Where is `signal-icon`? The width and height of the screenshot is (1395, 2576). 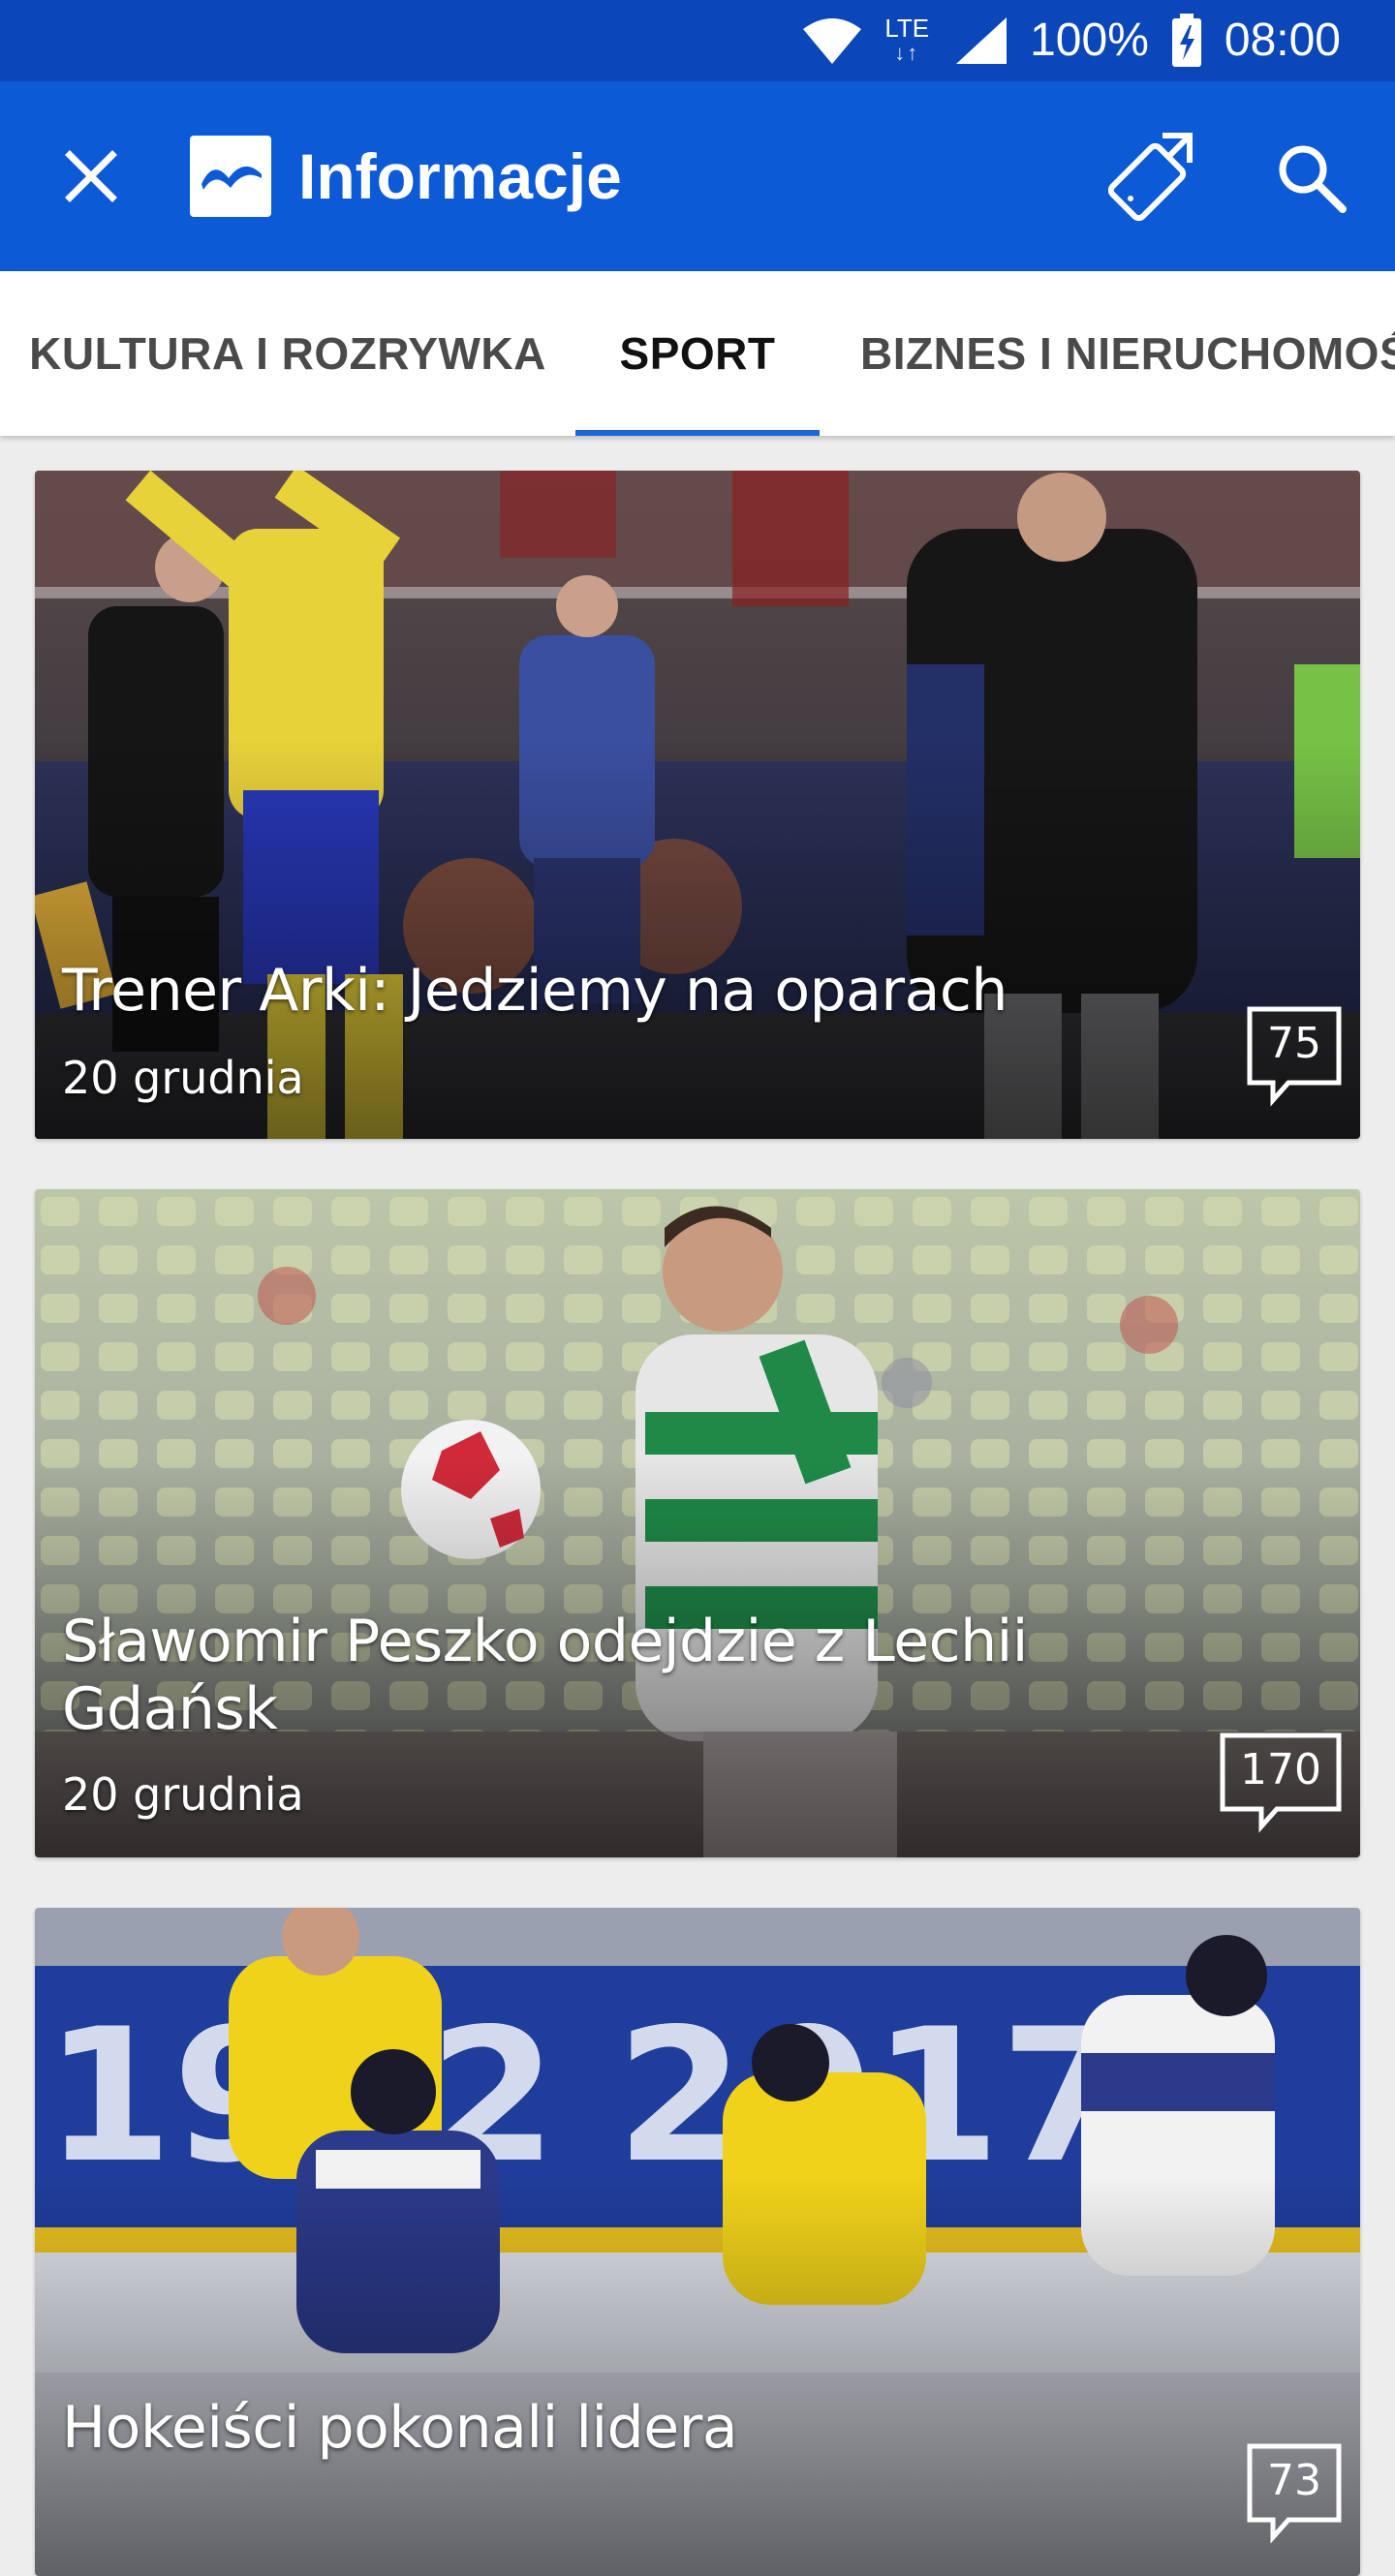
signal-icon is located at coordinates (982, 40).